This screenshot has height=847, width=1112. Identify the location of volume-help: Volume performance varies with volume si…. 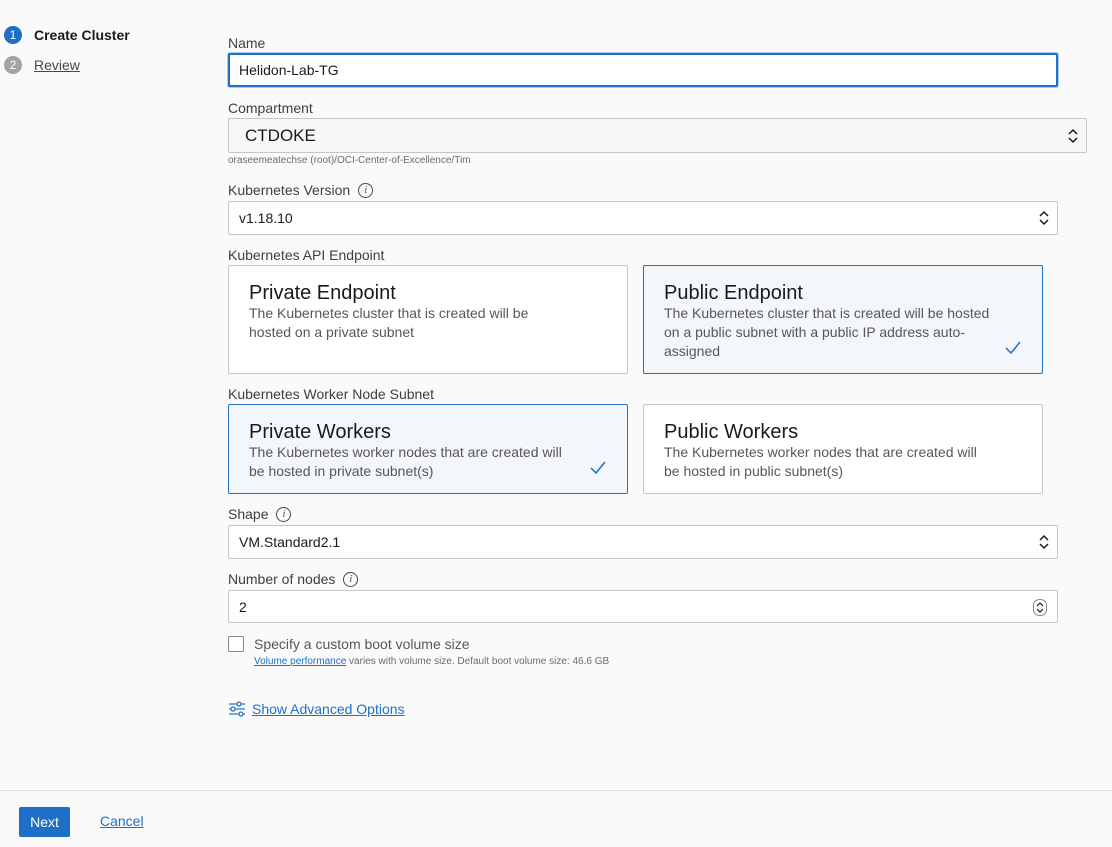
(431, 661).